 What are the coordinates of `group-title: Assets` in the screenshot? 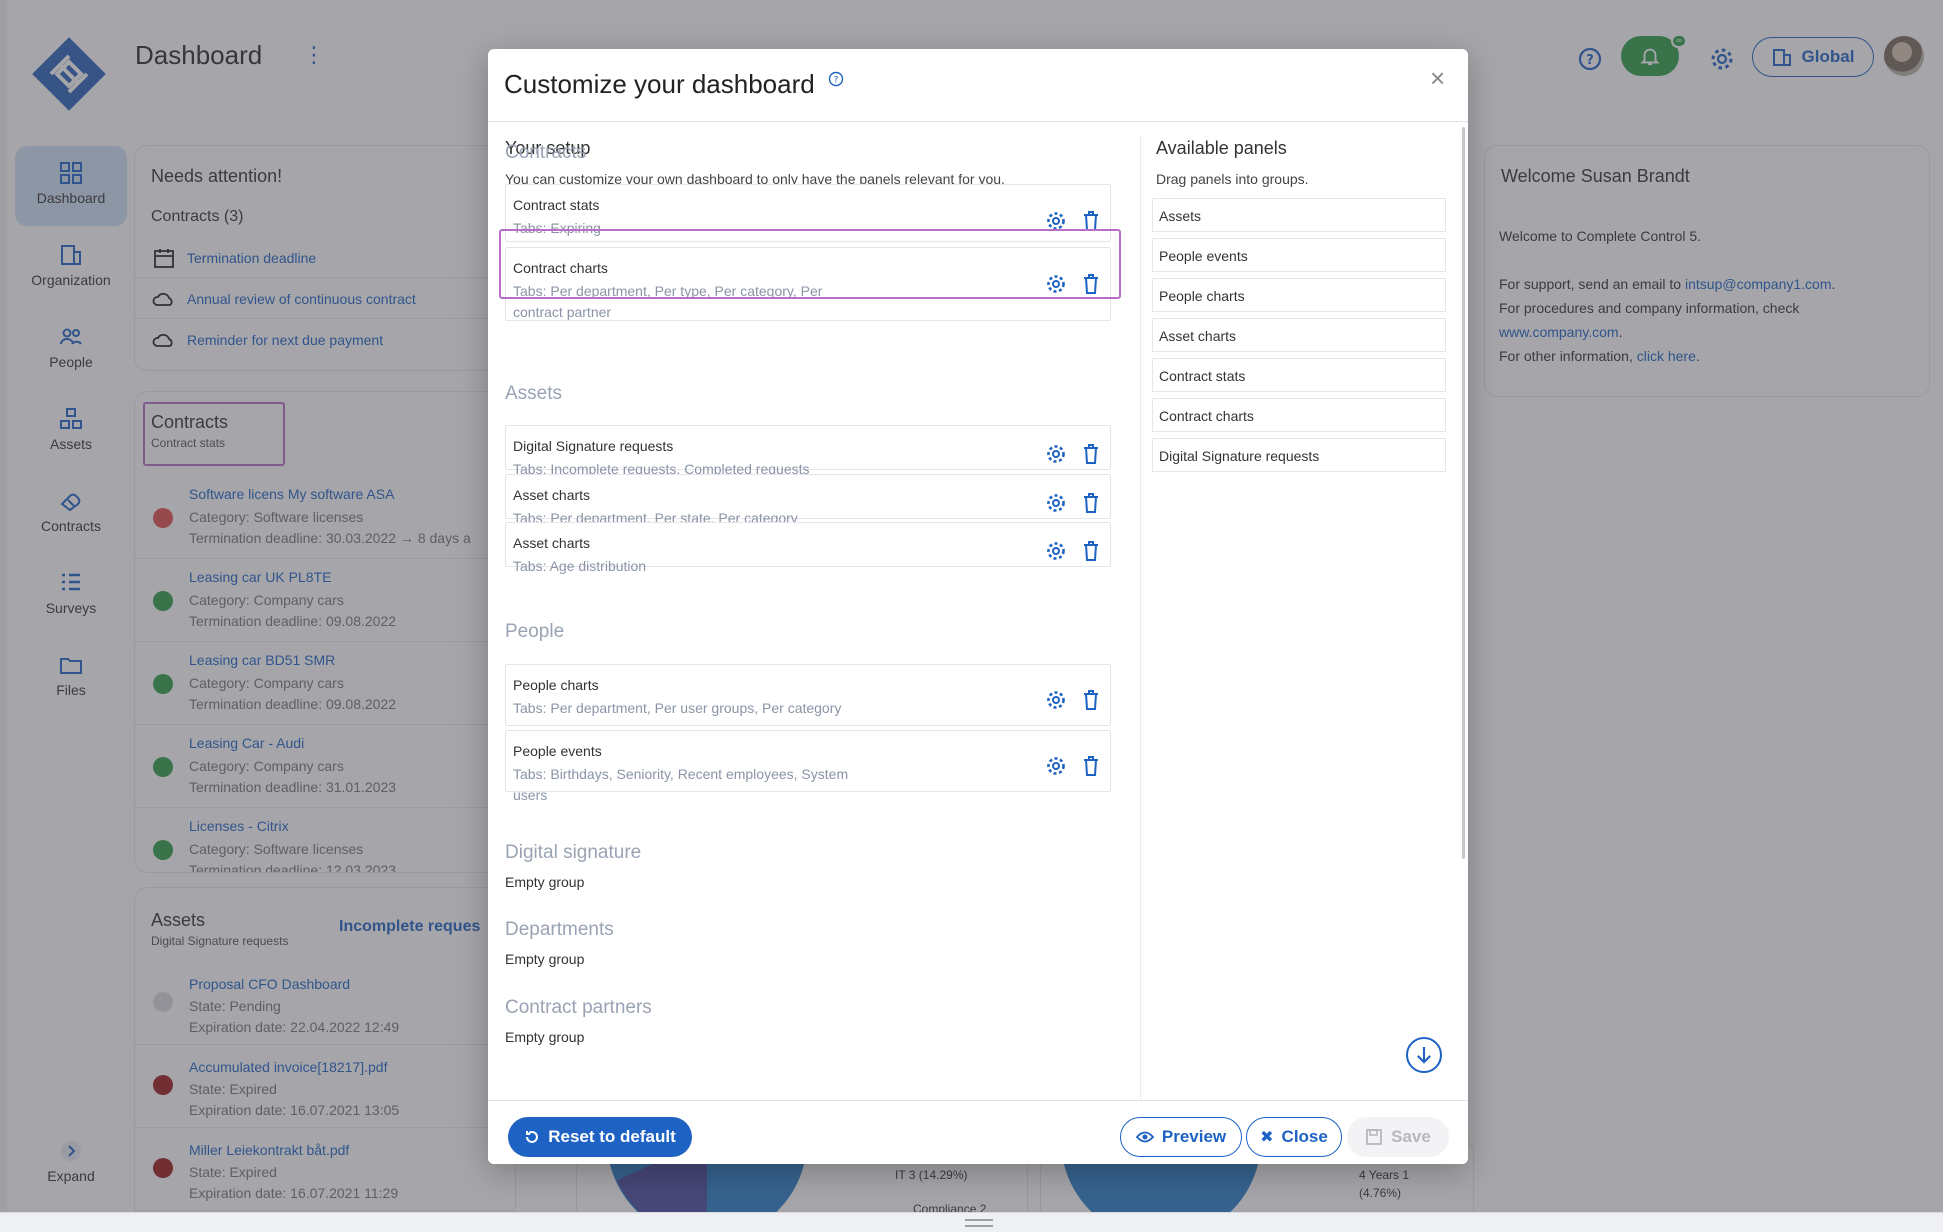 It's located at (534, 393).